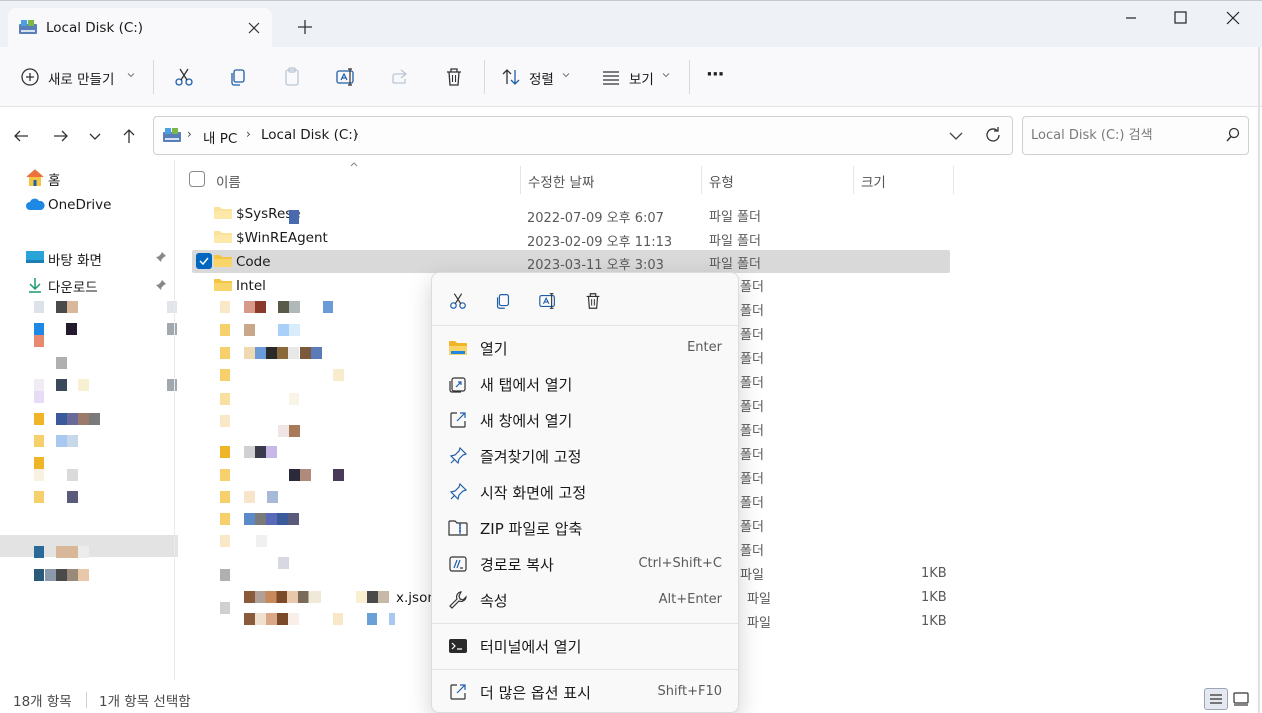  What do you see at coordinates (585, 456) in the screenshot?
I see `menu-item-pin-favorites: 즐겨찾기에 고정` at bounding box center [585, 456].